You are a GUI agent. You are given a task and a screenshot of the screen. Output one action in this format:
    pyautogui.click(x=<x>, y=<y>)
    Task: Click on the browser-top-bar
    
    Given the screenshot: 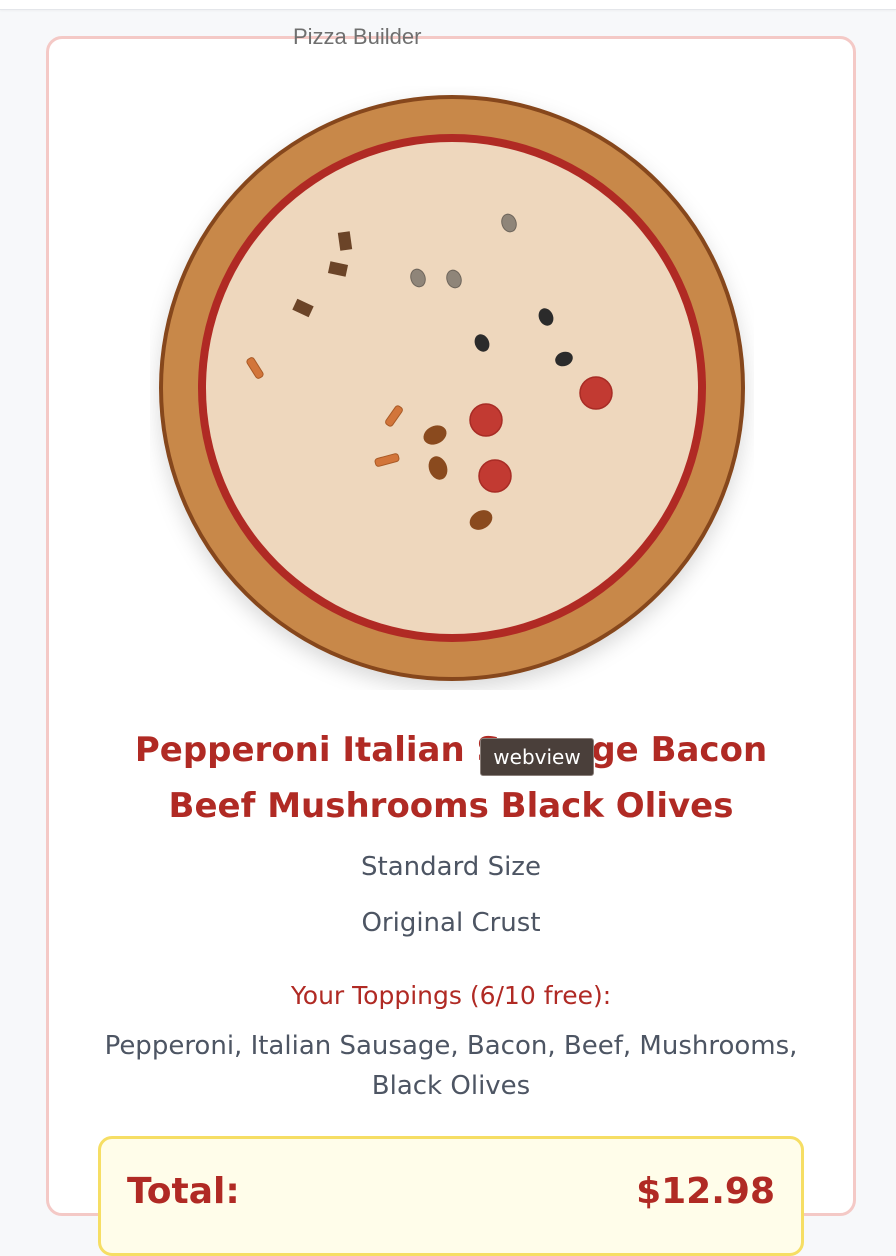 What is the action you would take?
    pyautogui.click(x=448, y=5)
    